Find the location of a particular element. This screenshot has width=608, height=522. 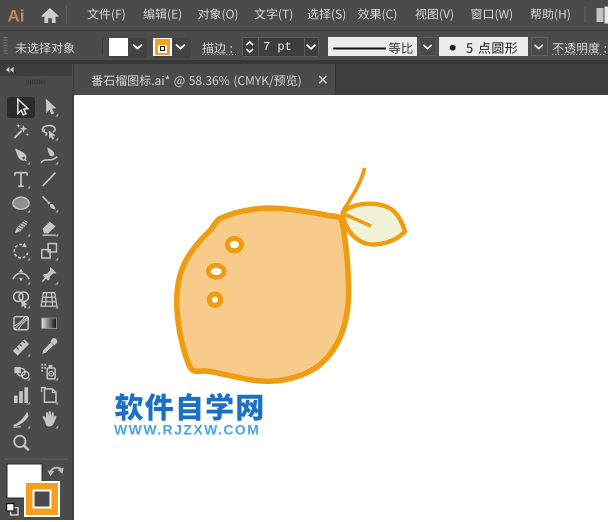

svg-text: WWW.RJZXW.COM is located at coordinates (187, 430).